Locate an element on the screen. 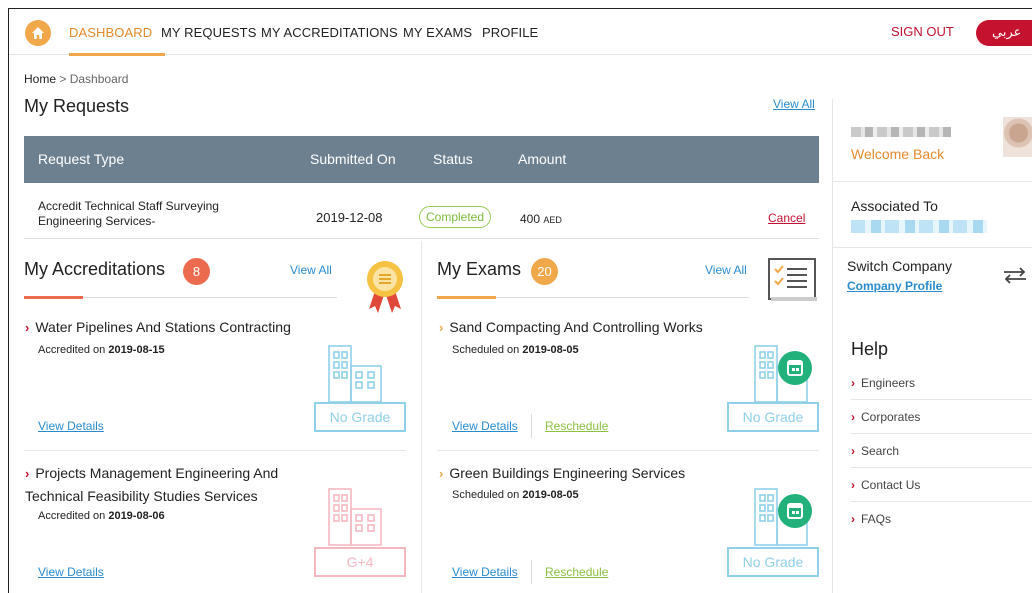  company-profile-link: Company Profile is located at coordinates (894, 286).